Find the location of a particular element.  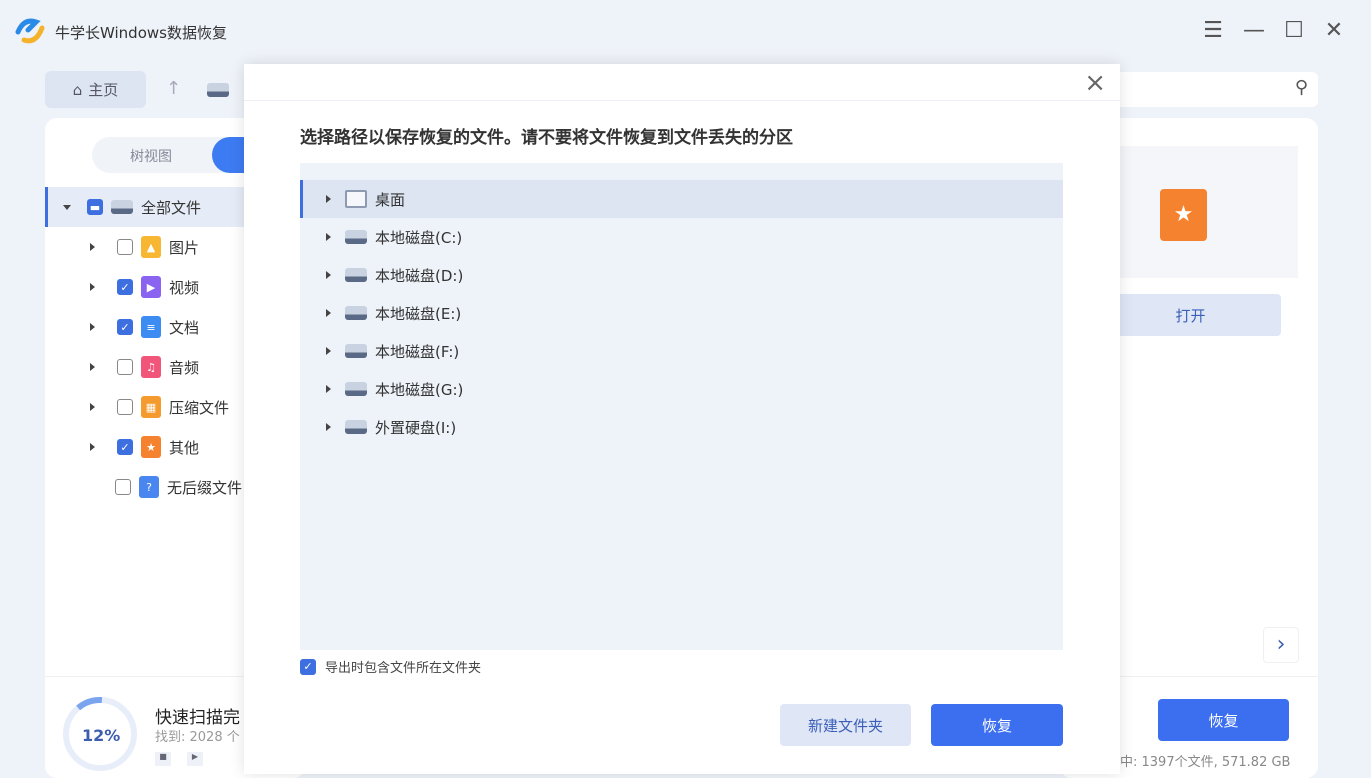

tree-item-label: 全部文件 is located at coordinates (171, 207).